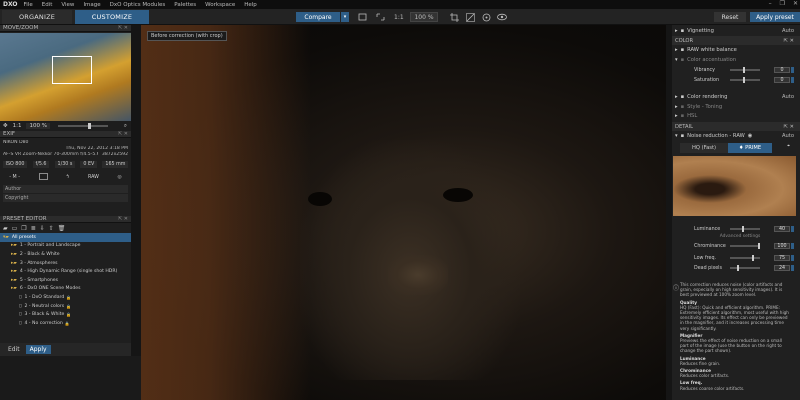 The image size is (800, 400). Describe the element at coordinates (745, 246) in the screenshot. I see `chrominance-slider` at that location.